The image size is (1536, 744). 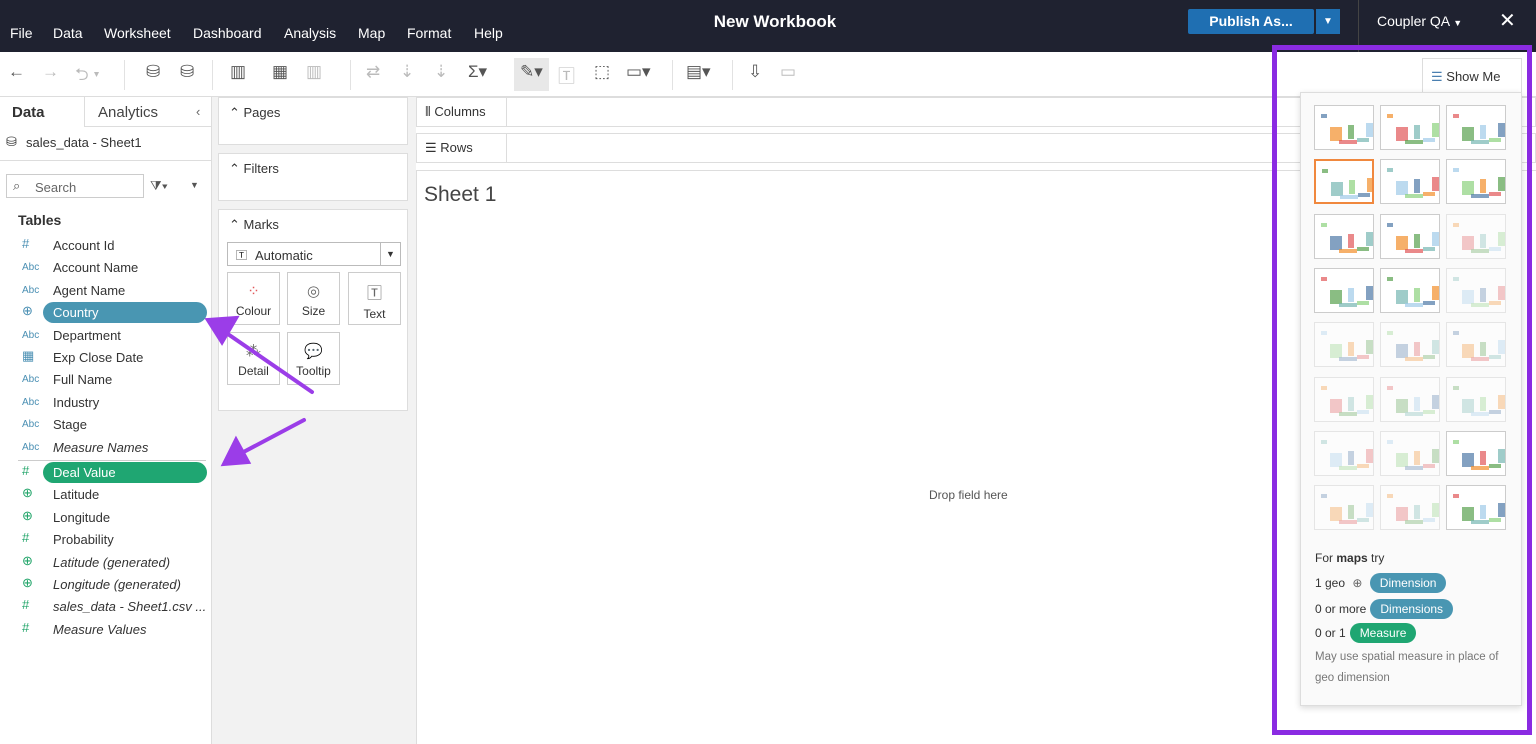 What do you see at coordinates (1344, 236) in the screenshot?
I see `chart-type-horizontal-bars` at bounding box center [1344, 236].